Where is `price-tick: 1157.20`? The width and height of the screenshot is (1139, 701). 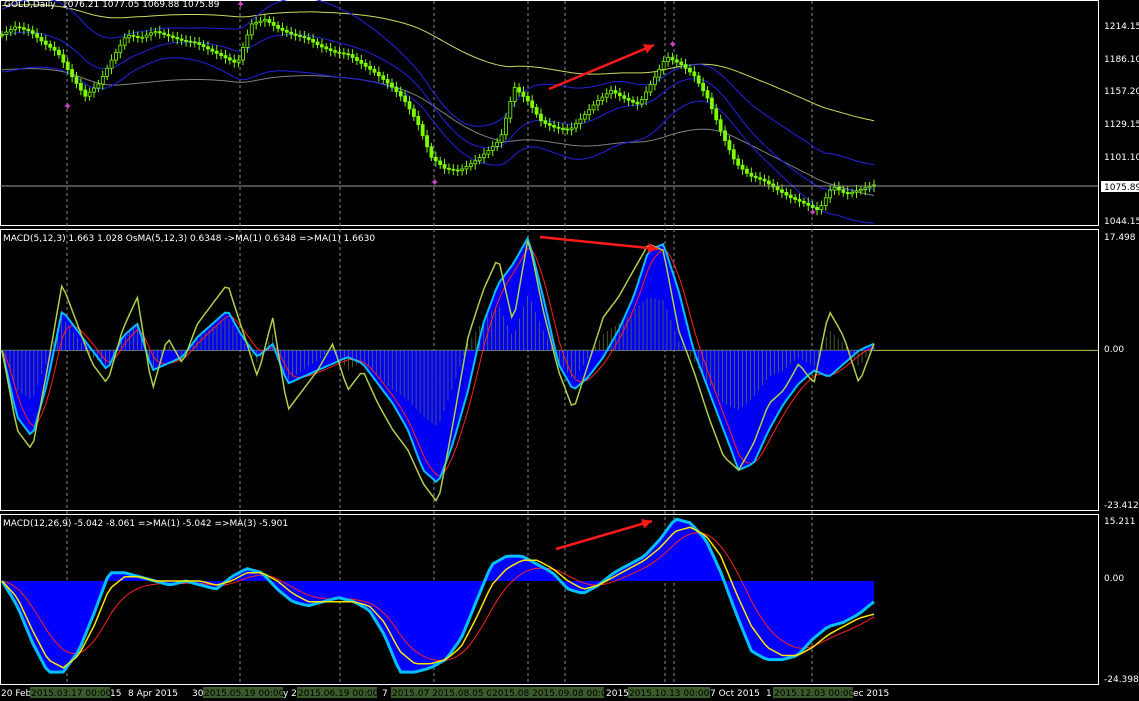
price-tick: 1157.20 is located at coordinates (1121, 92).